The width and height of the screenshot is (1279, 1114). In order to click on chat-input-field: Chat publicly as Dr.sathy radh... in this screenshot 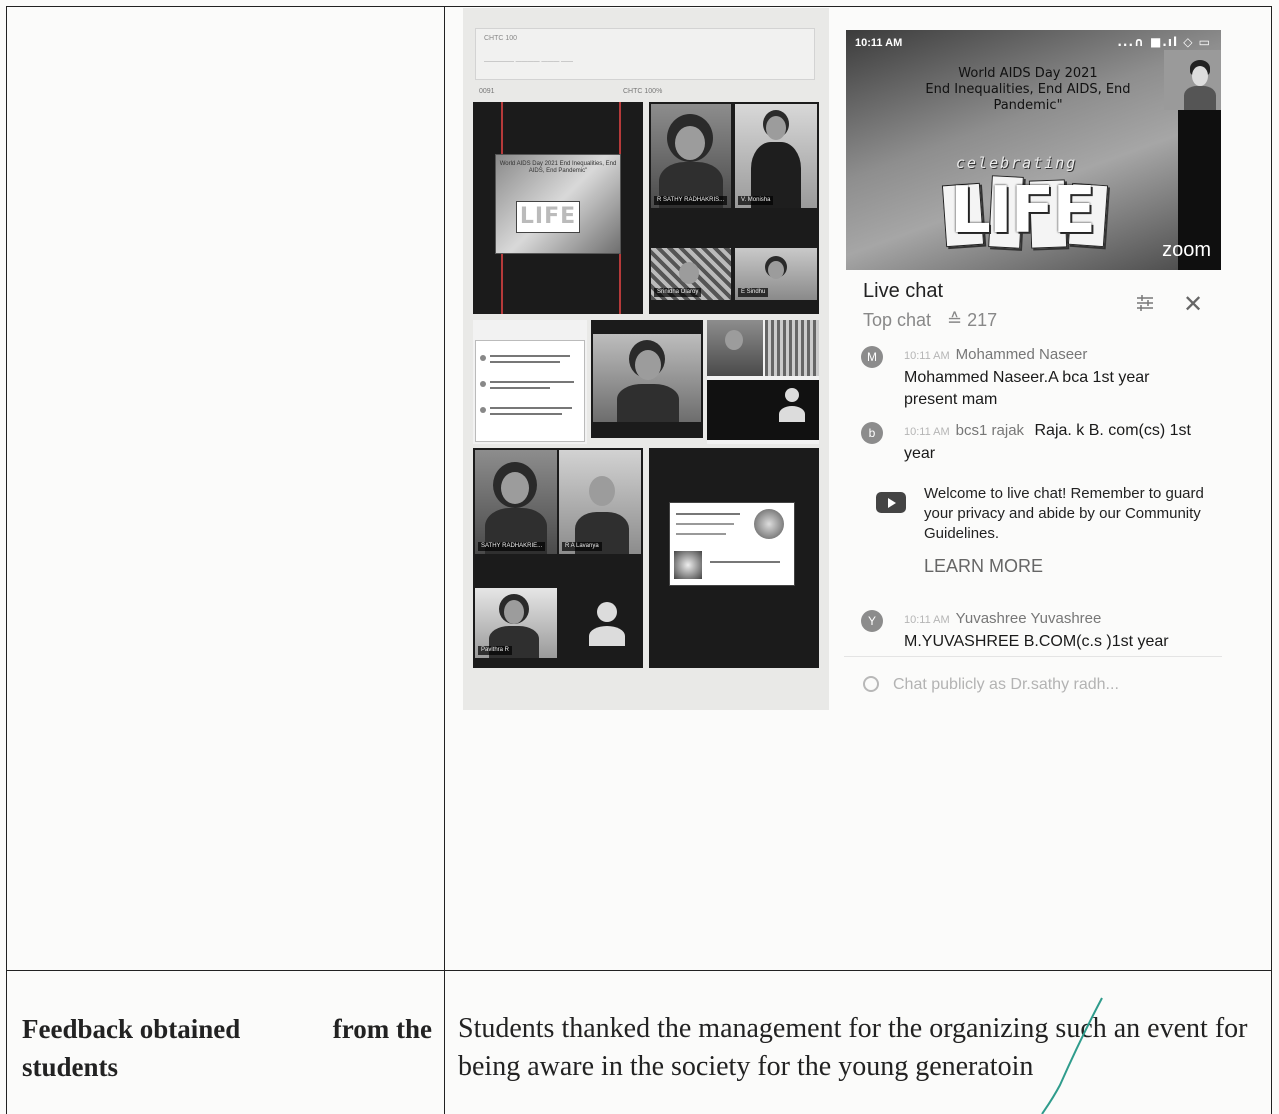, I will do `click(991, 685)`.